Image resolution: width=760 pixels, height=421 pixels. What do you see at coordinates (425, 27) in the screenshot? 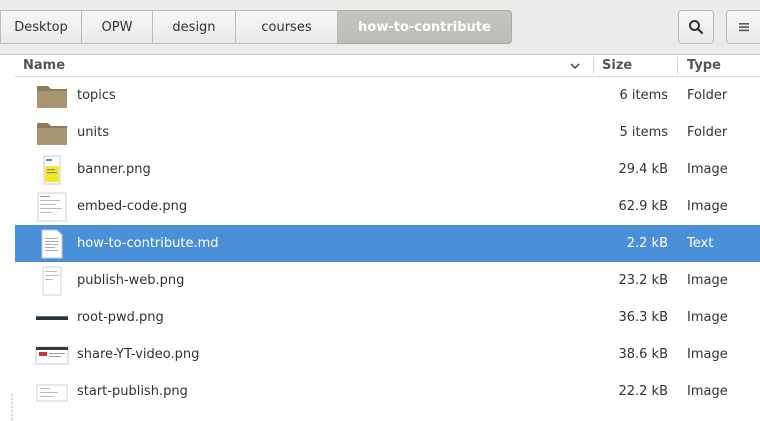
I see `breadcrumb-how-to-contribute: how-to-contribute` at bounding box center [425, 27].